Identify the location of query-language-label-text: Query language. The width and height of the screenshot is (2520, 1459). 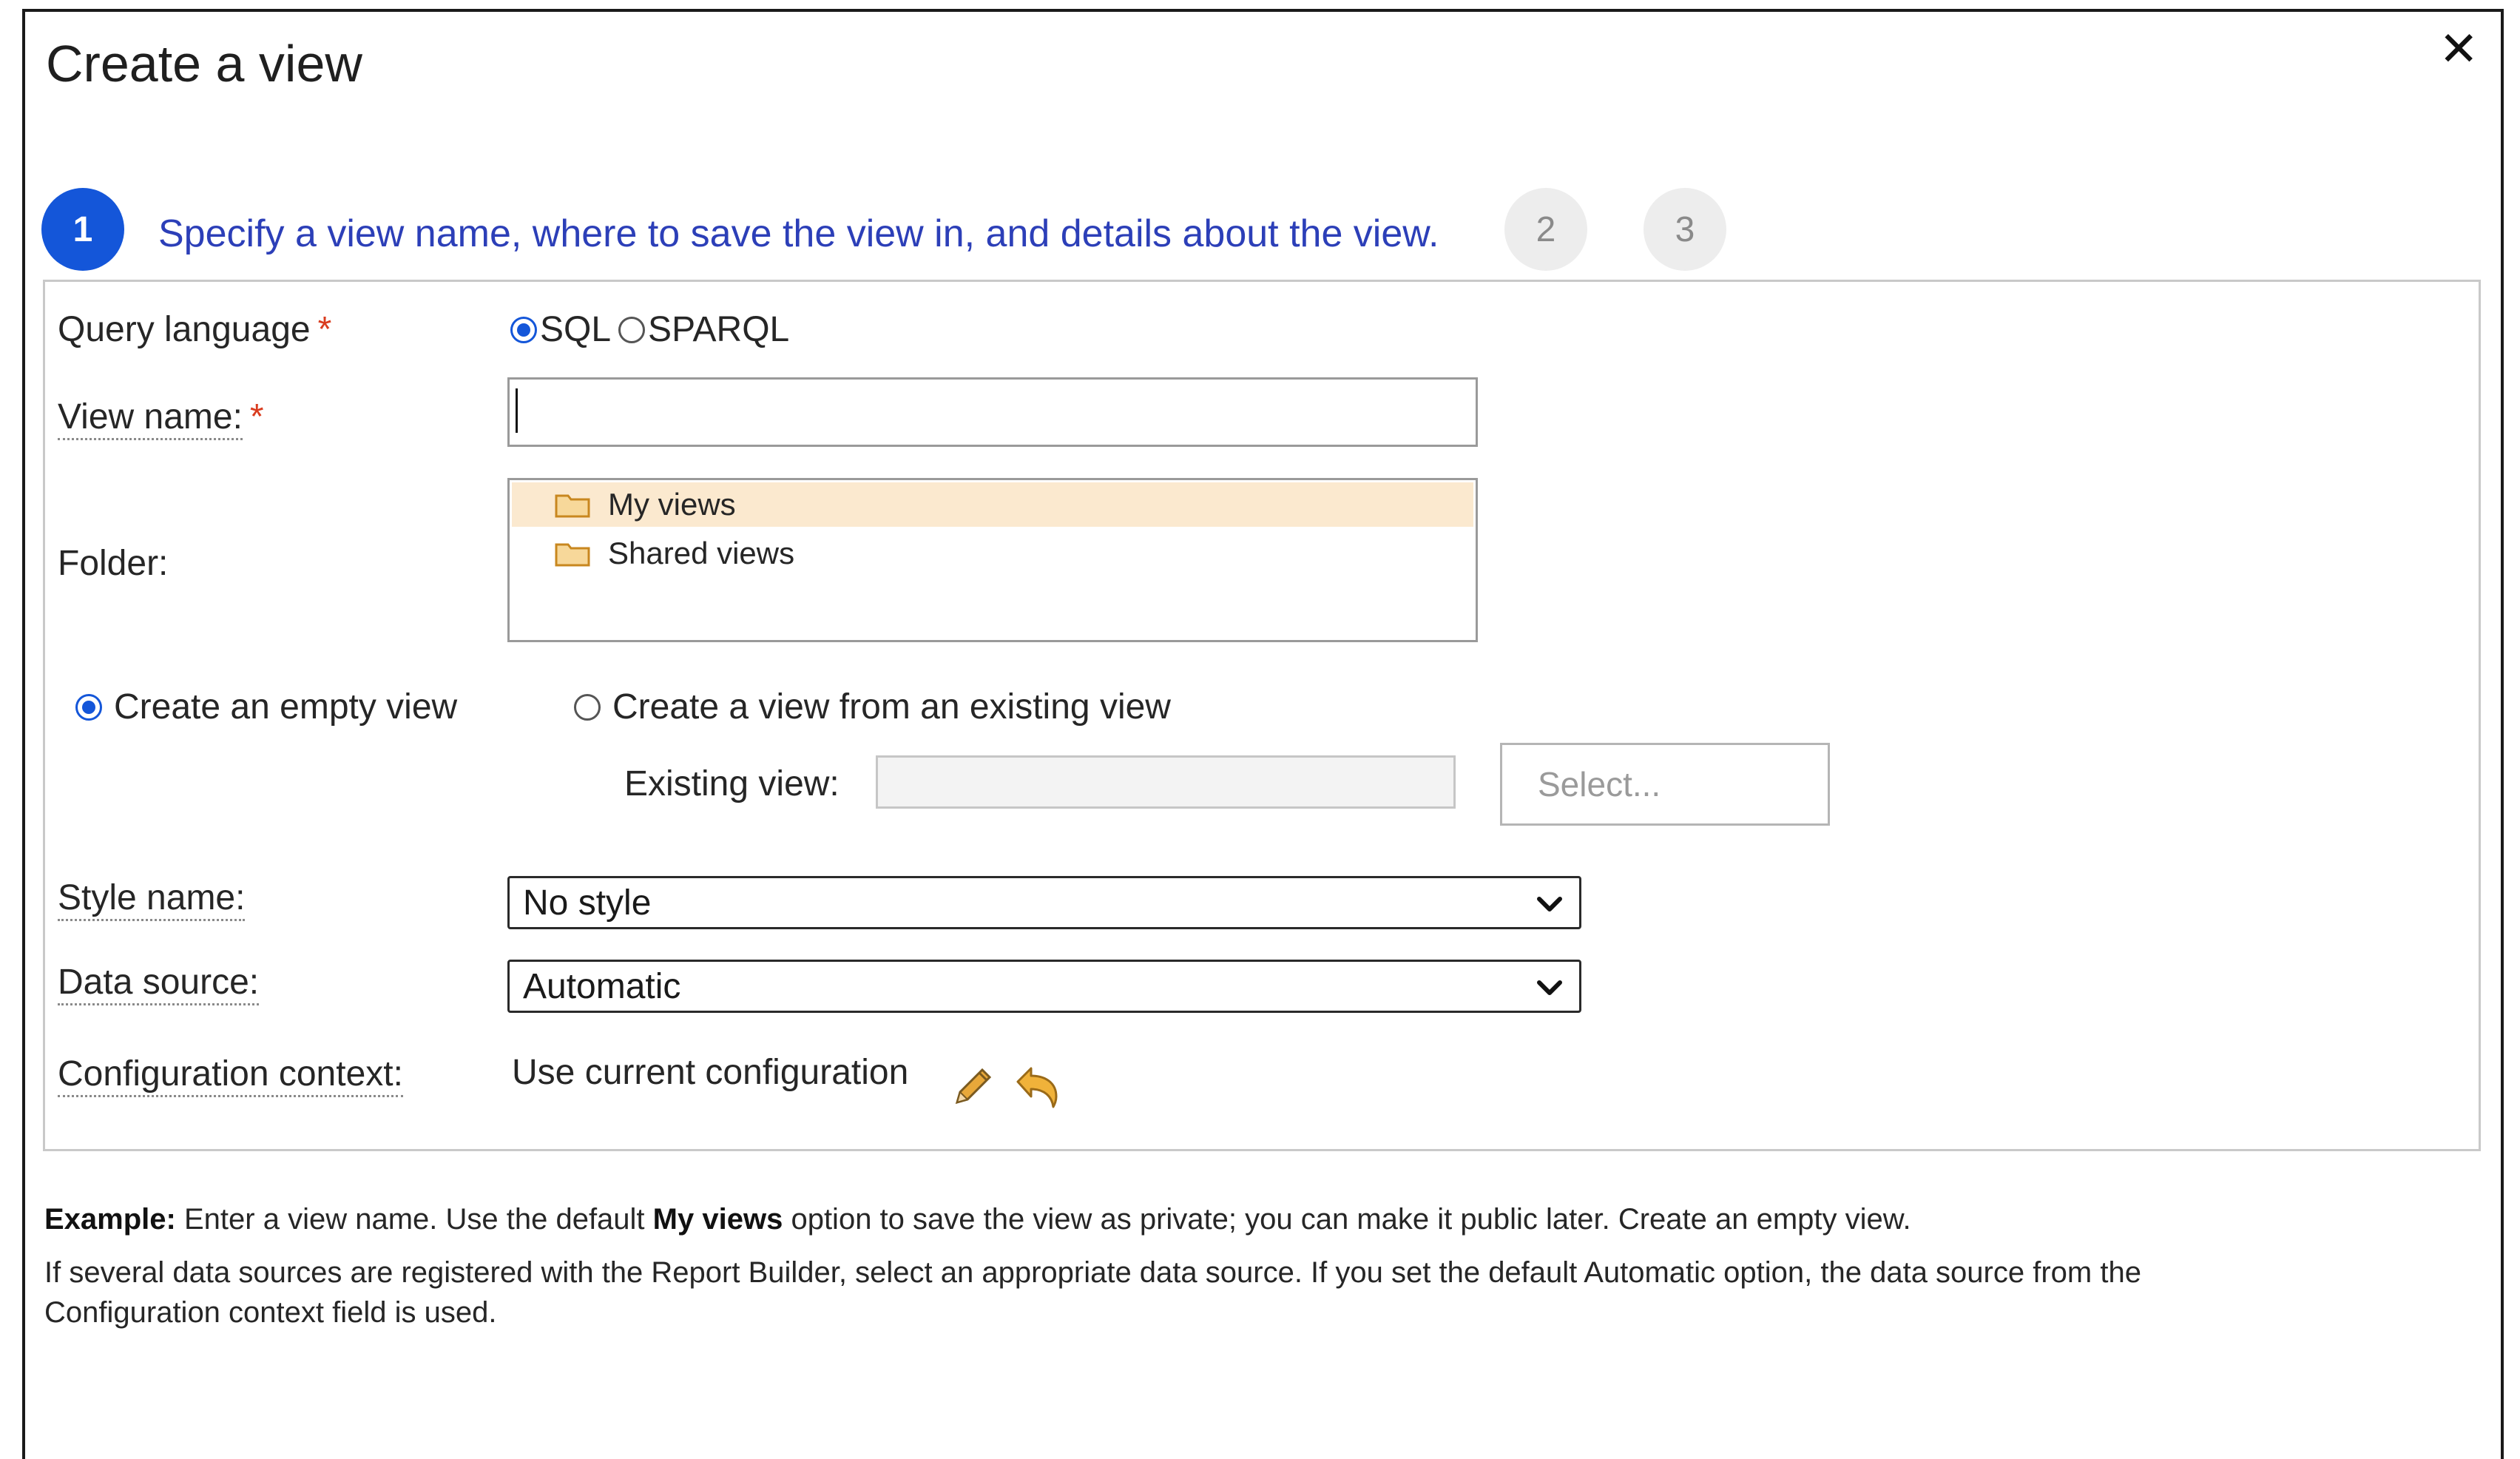
(184, 329).